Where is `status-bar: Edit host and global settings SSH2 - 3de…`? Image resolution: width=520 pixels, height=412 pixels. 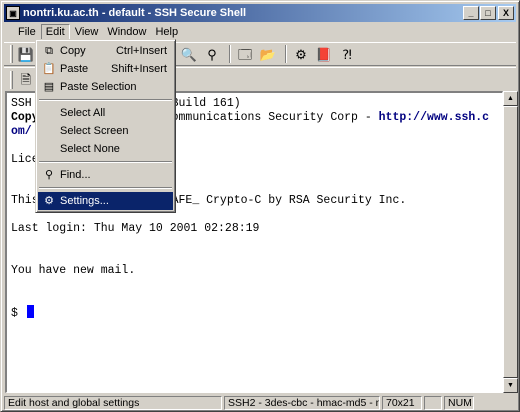 status-bar: Edit host and global settings SSH2 - 3de… is located at coordinates (260, 402).